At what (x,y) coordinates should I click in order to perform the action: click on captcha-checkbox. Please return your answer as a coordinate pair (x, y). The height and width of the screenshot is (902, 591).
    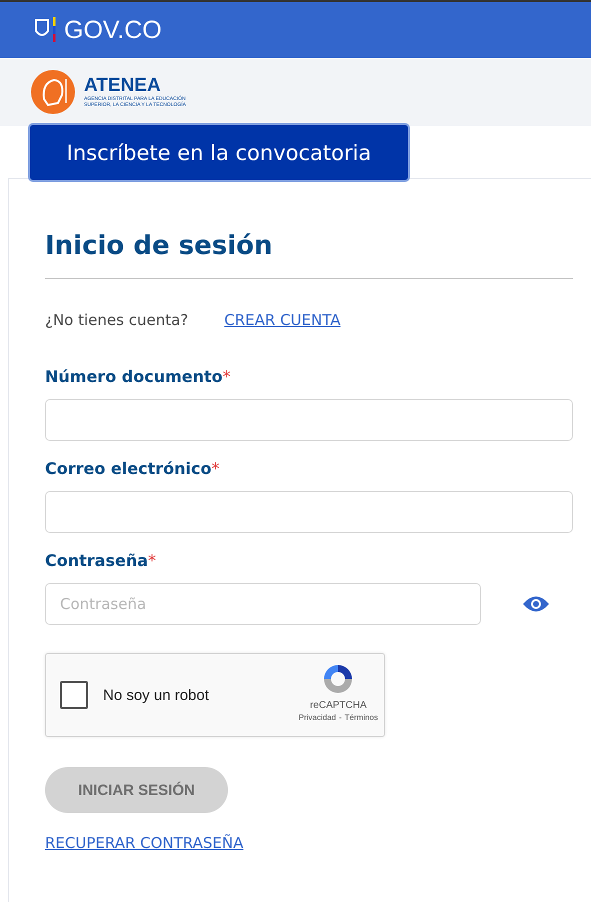
    Looking at the image, I should click on (74, 695).